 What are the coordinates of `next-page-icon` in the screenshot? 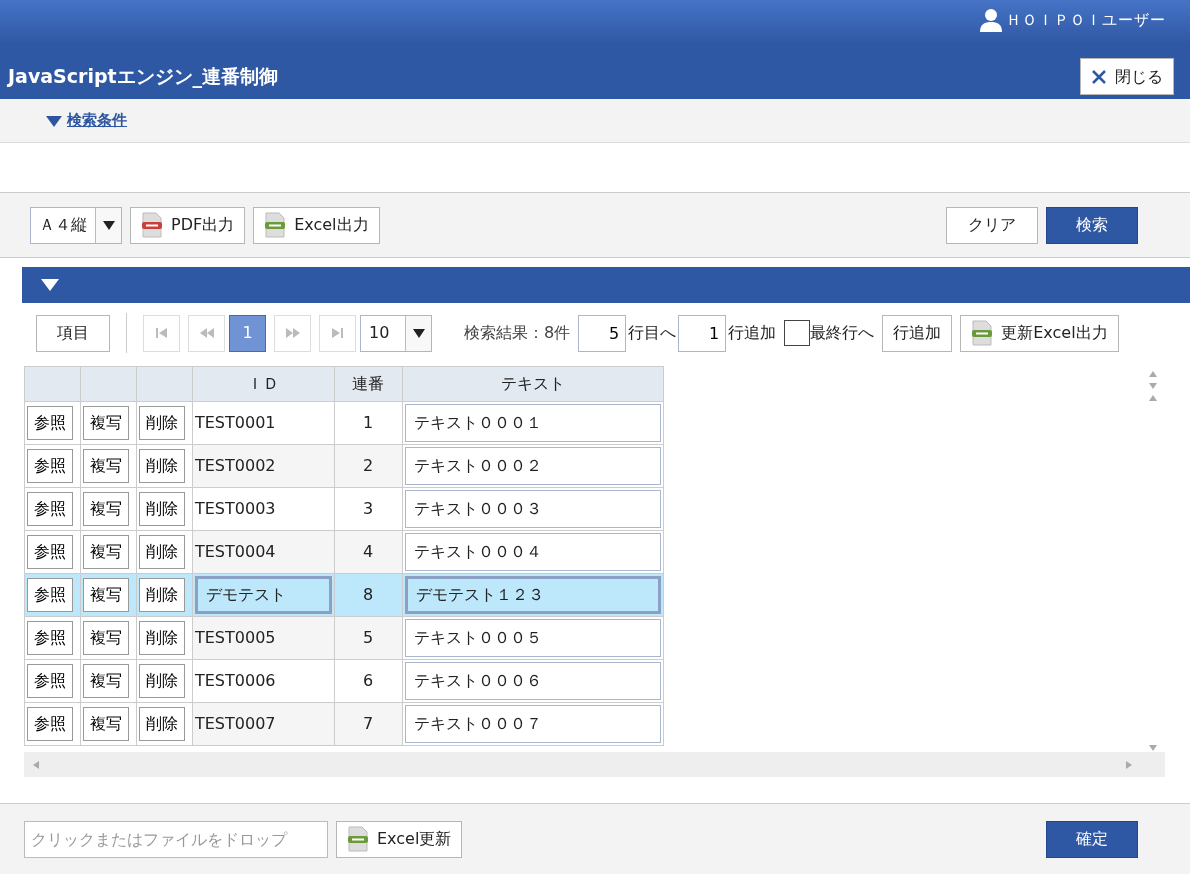 It's located at (292, 333).